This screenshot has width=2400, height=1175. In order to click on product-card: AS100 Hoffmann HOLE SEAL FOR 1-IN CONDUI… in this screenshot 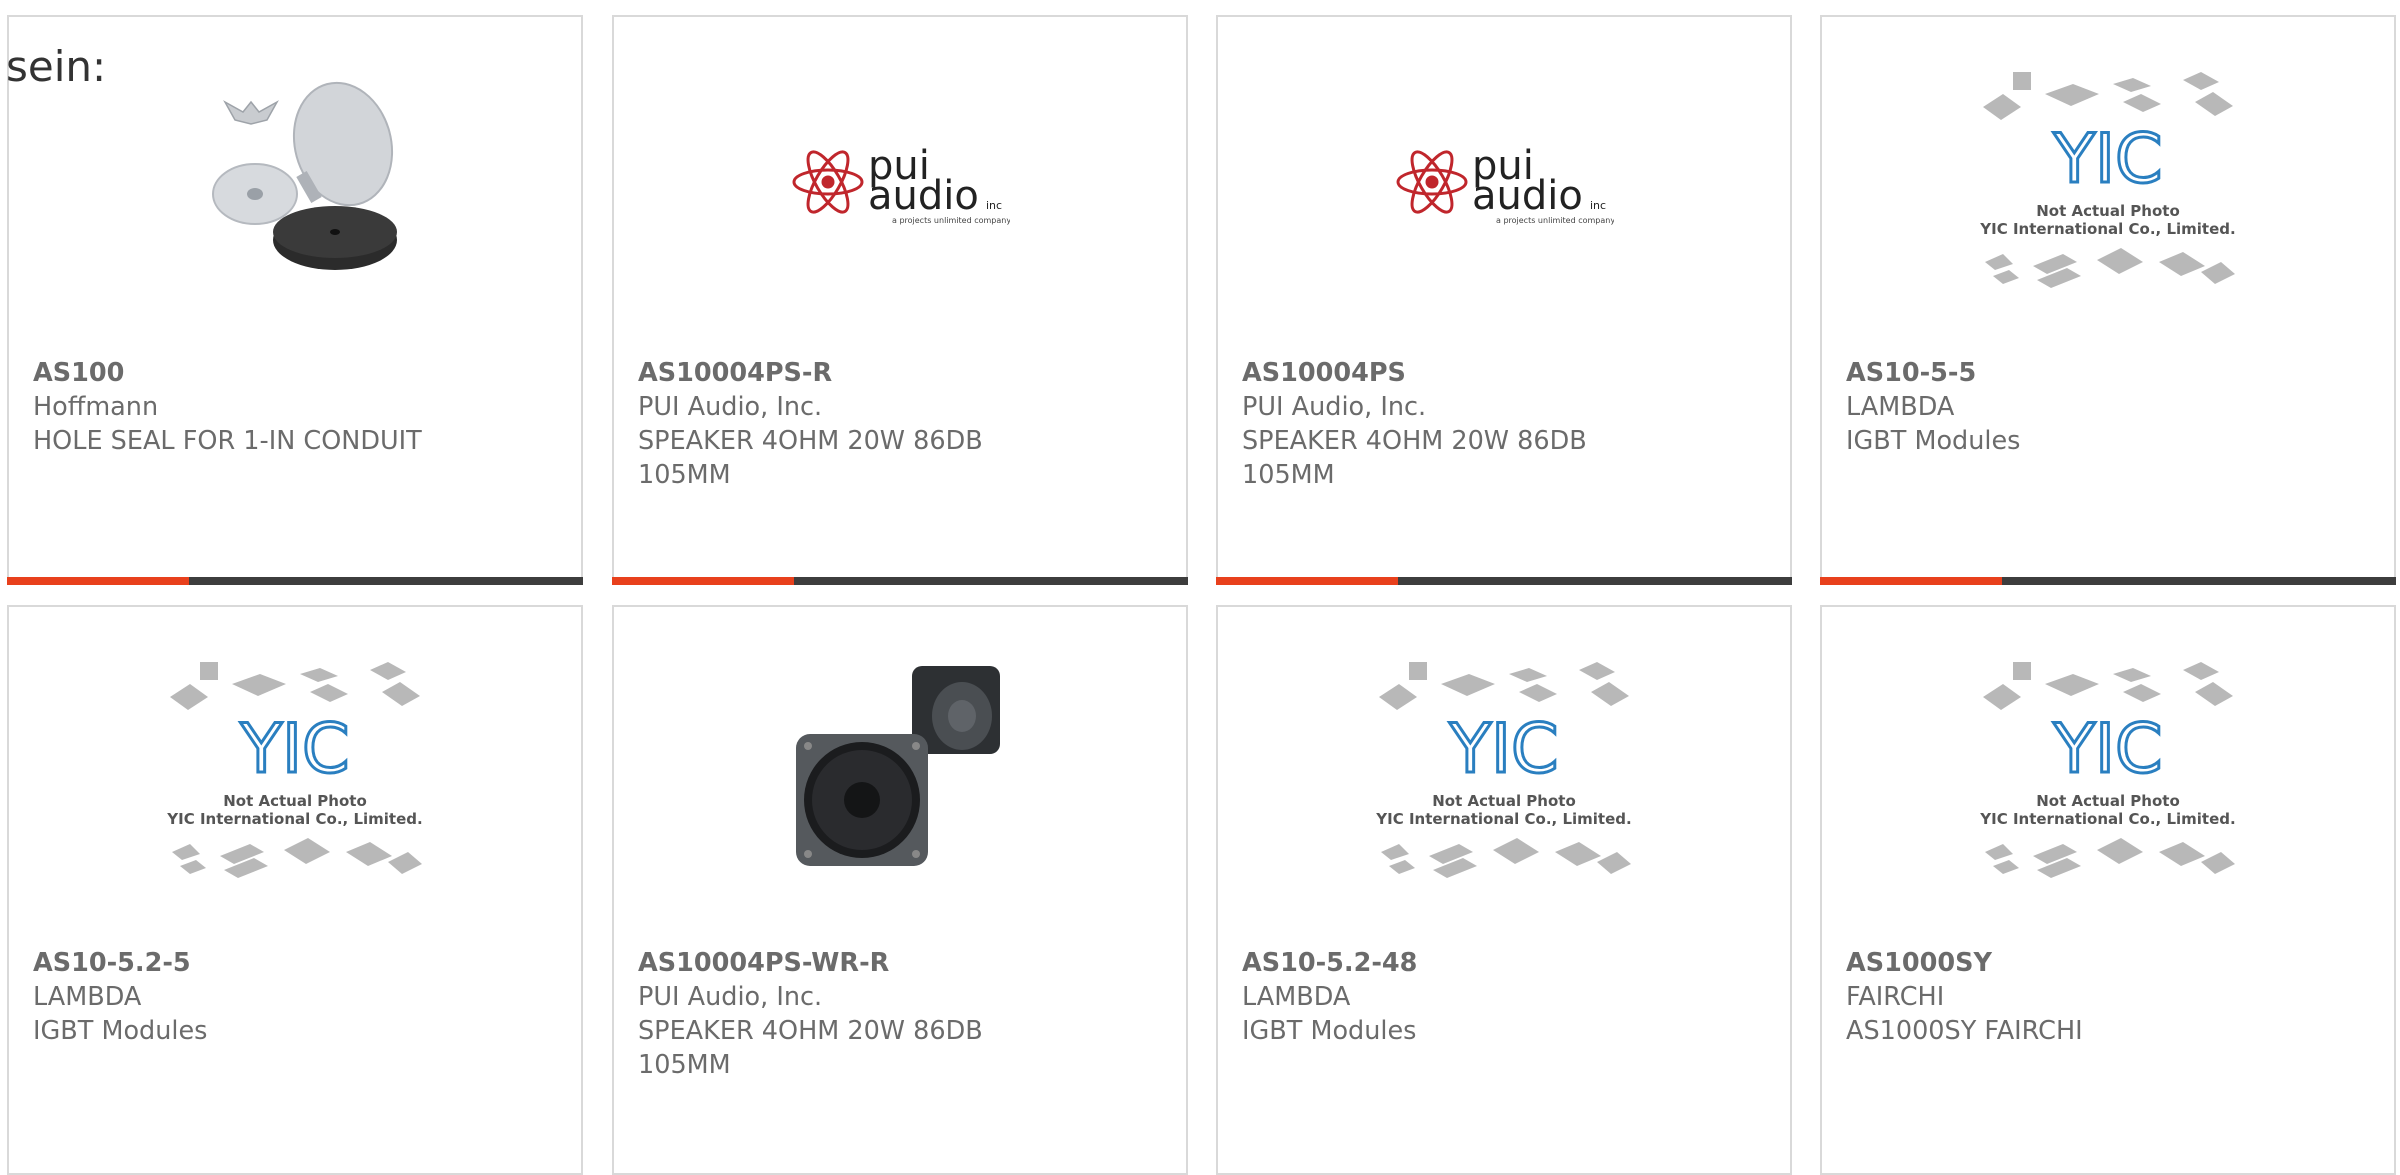, I will do `click(295, 300)`.